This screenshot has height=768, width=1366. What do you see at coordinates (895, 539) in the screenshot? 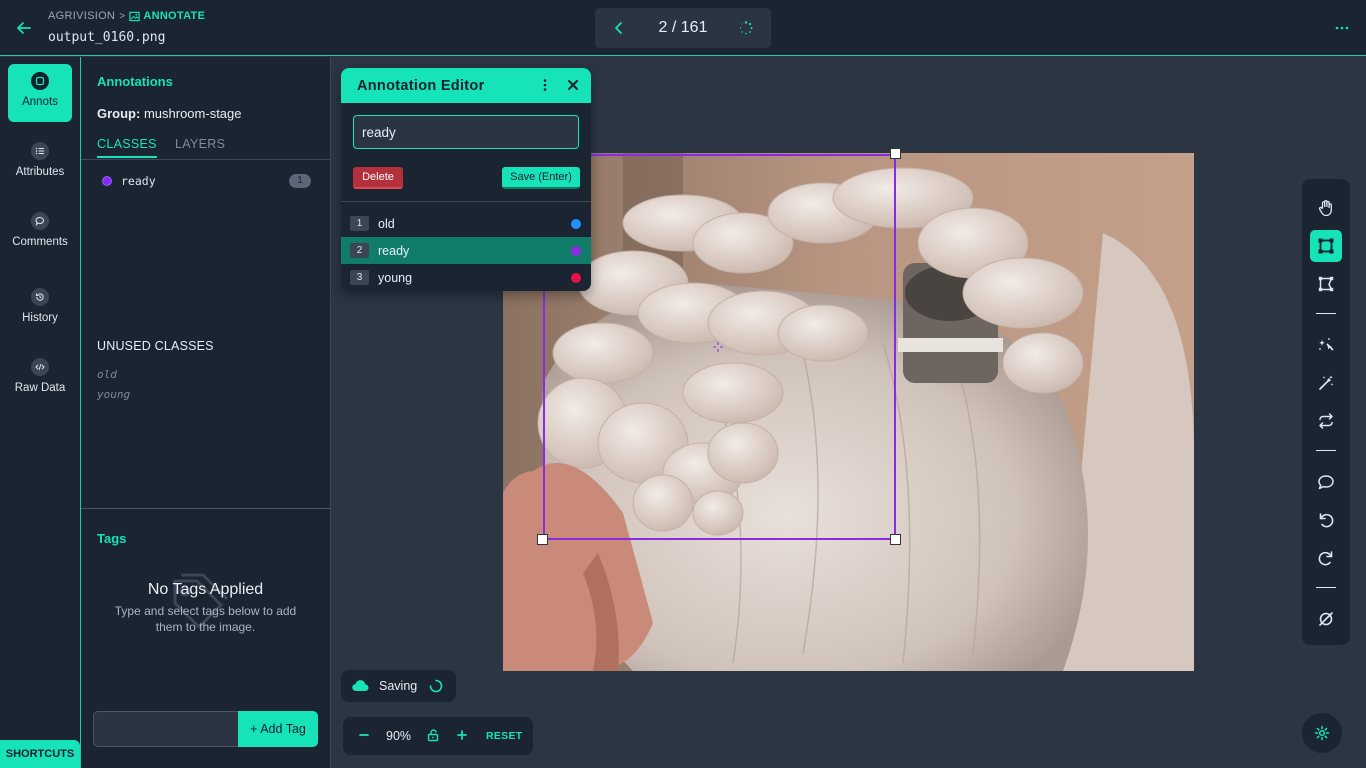
I see `resize-handle-bottom-right` at bounding box center [895, 539].